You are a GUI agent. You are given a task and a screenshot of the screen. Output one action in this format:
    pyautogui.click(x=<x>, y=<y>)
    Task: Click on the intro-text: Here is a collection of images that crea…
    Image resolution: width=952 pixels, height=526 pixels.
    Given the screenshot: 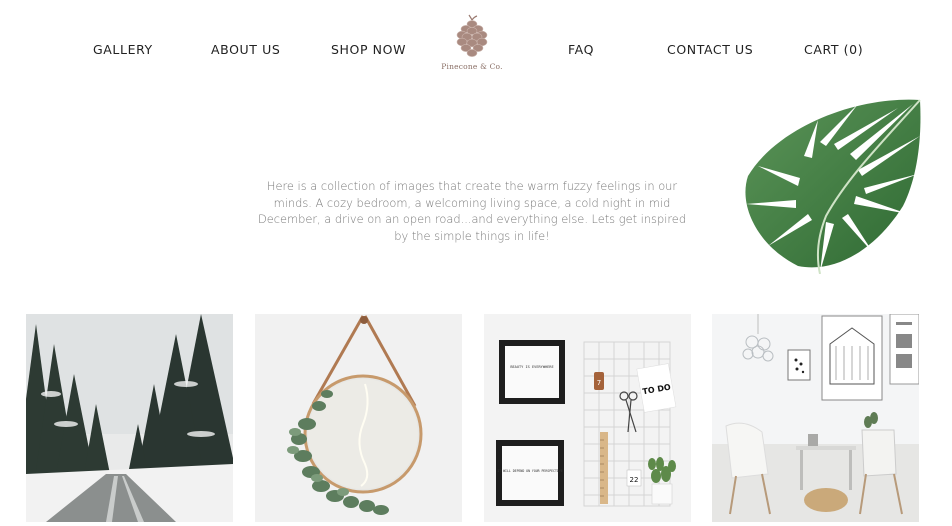 What is the action you would take?
    pyautogui.click(x=472, y=211)
    